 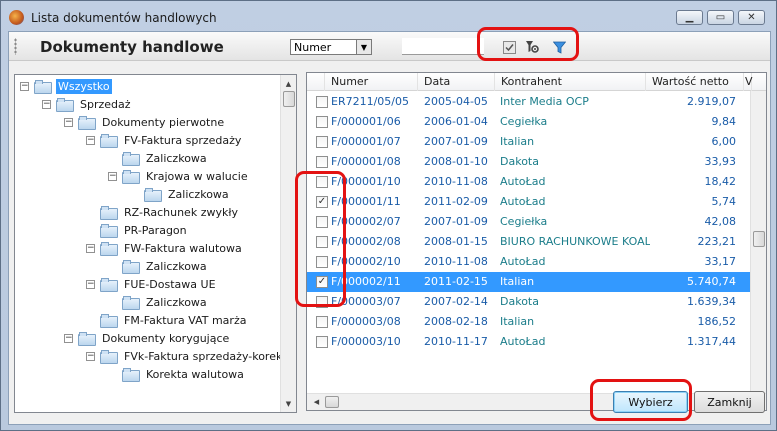 I want to click on cell-date: 2007-02-14, so click(x=456, y=301).